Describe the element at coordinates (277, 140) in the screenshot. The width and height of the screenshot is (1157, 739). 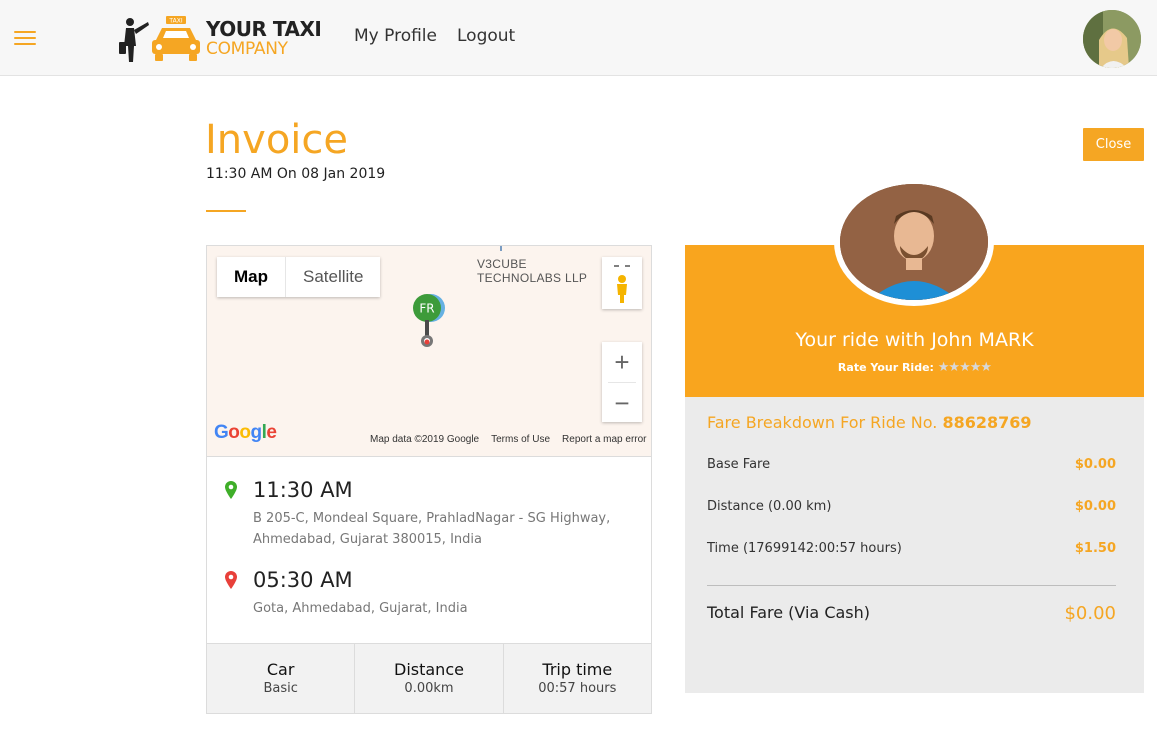
I see `page-title: Invoice` at that location.